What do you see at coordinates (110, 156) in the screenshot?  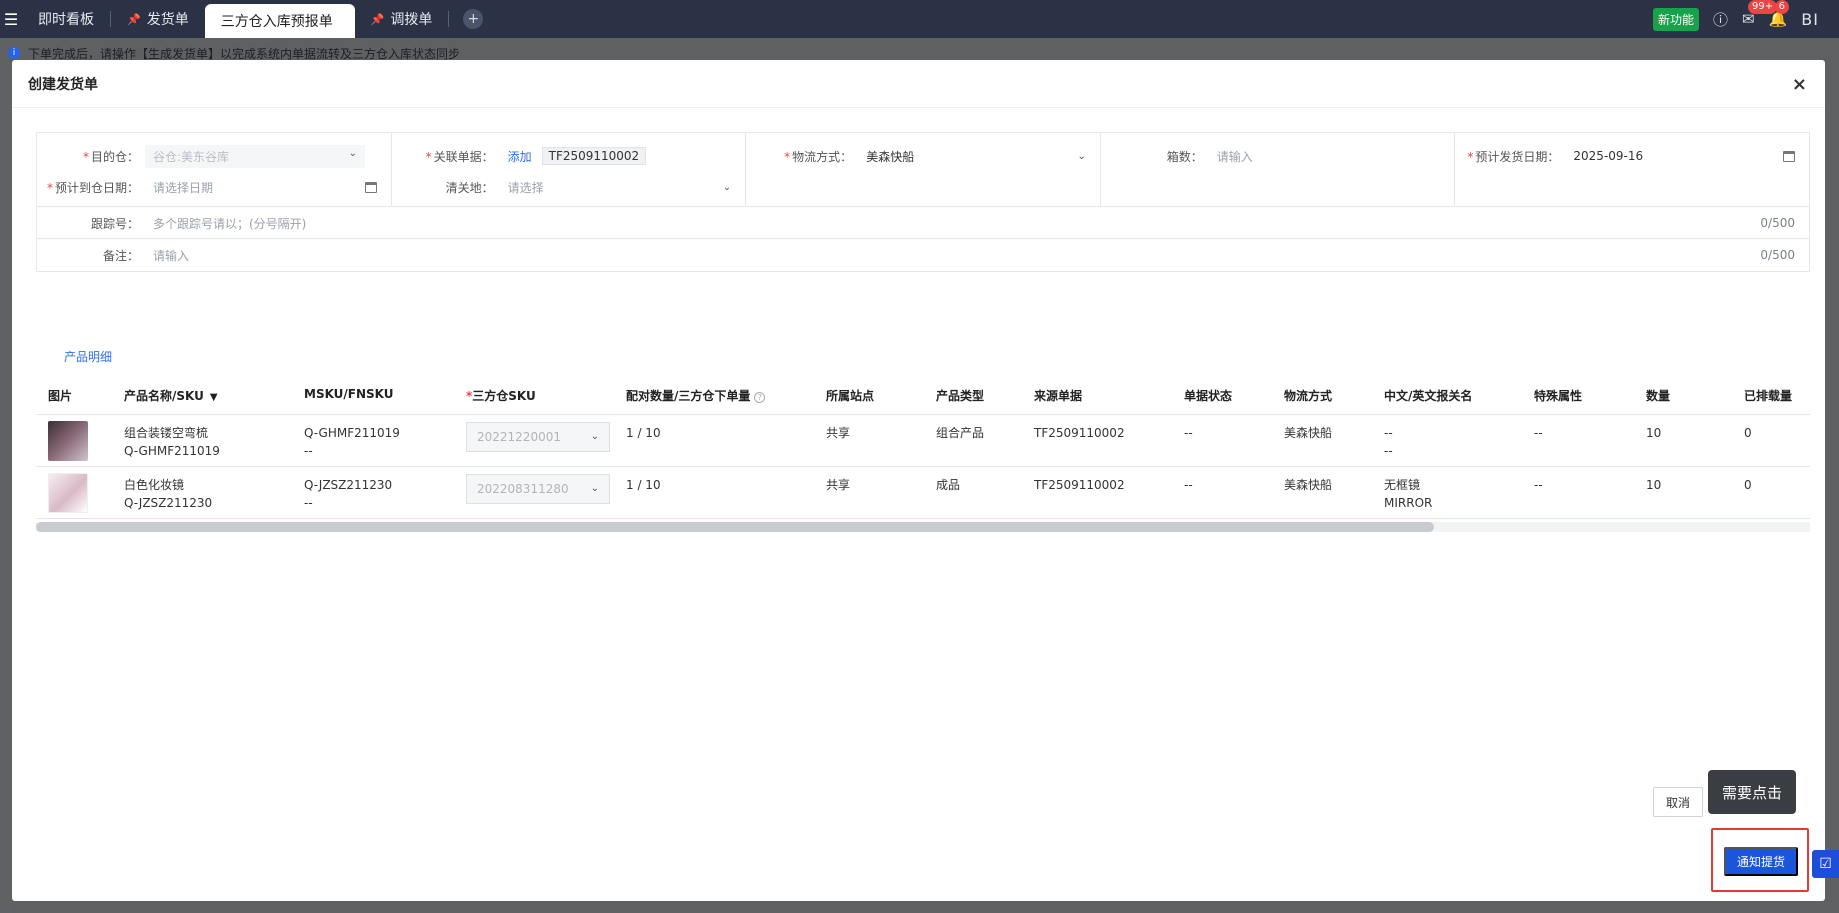 I see `field-label: * 目的仓：` at bounding box center [110, 156].